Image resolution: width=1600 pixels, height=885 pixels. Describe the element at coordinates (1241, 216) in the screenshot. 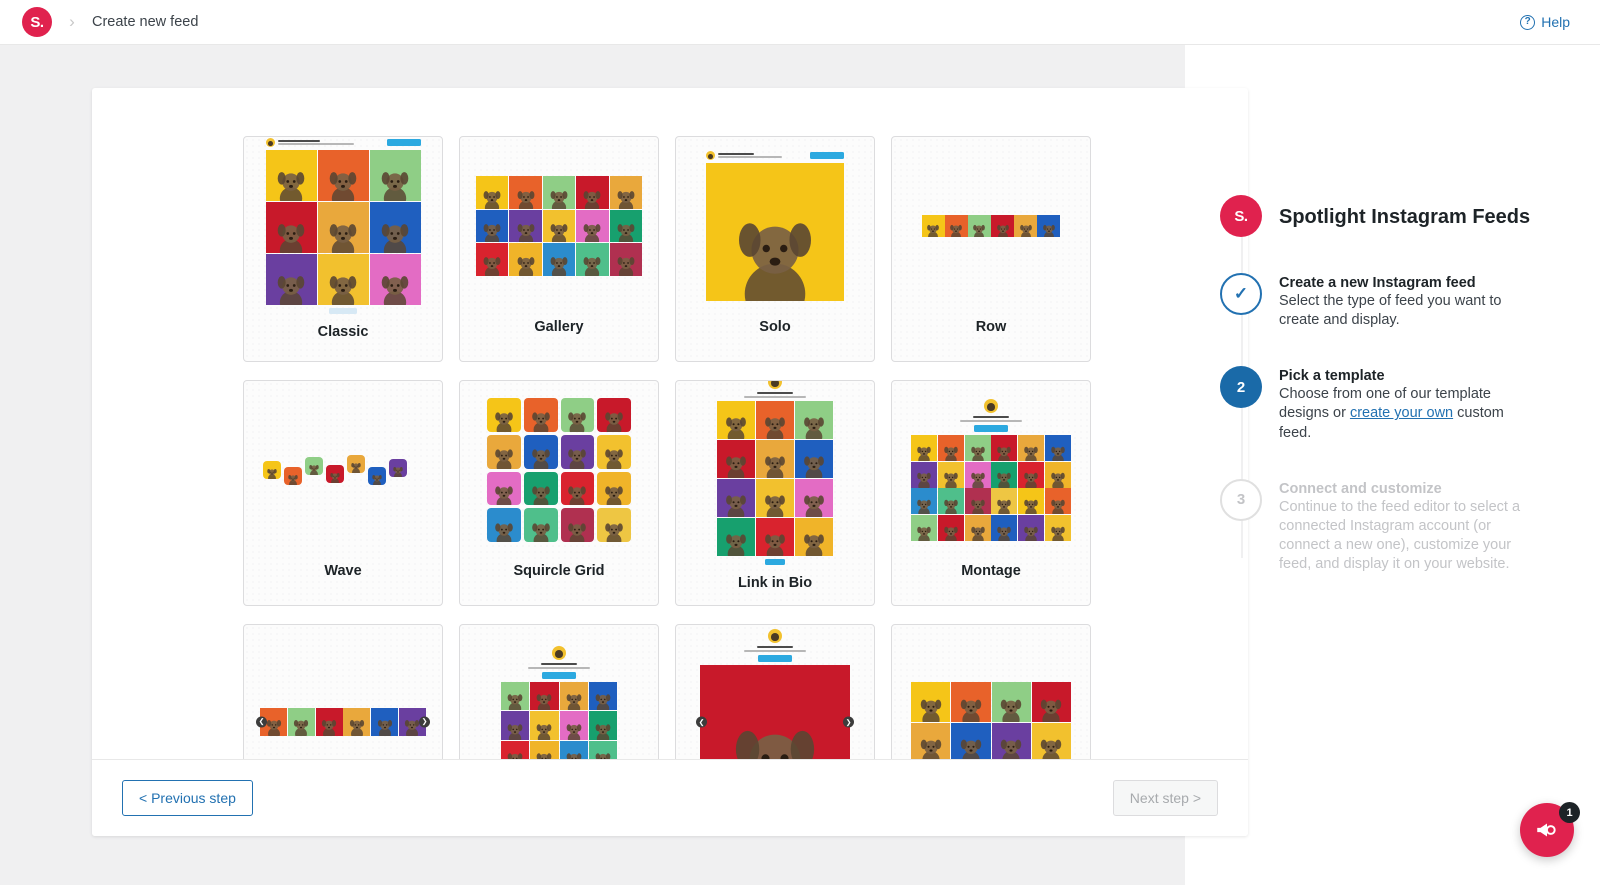

I see `sidebar-brand-logo-icon: S.` at that location.